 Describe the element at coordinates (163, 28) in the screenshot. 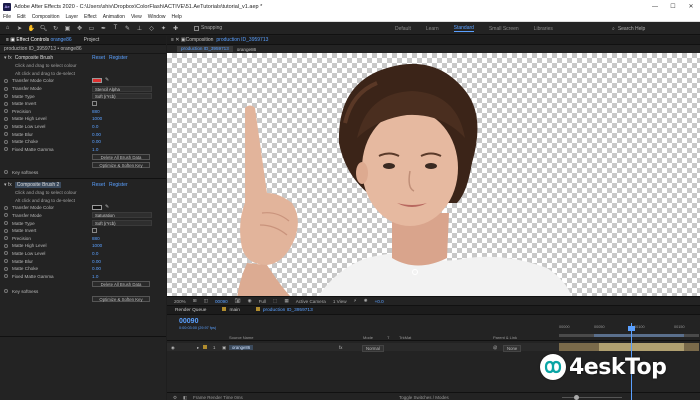

I see `roto-brush-icon: ✦` at that location.